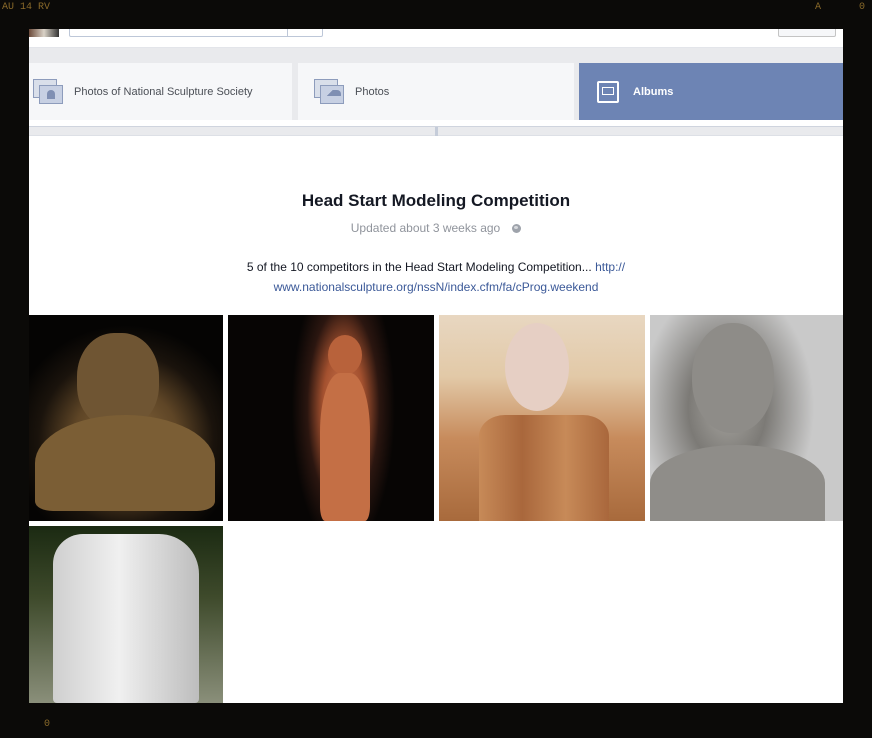 The width and height of the screenshot is (872, 738). I want to click on tab-photos: Photos, so click(436, 91).